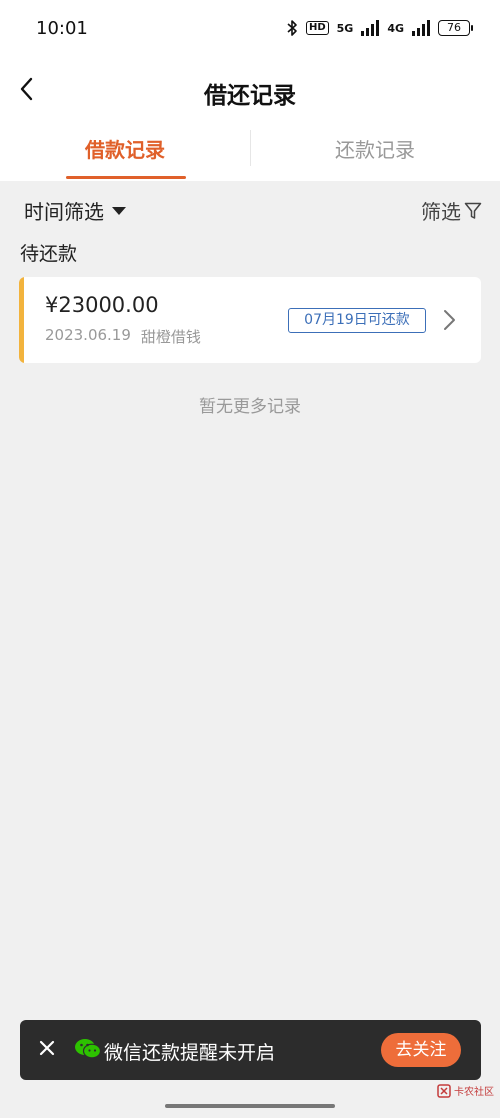  Describe the element at coordinates (317, 28) in the screenshot. I see `hd-icon: HD` at that location.